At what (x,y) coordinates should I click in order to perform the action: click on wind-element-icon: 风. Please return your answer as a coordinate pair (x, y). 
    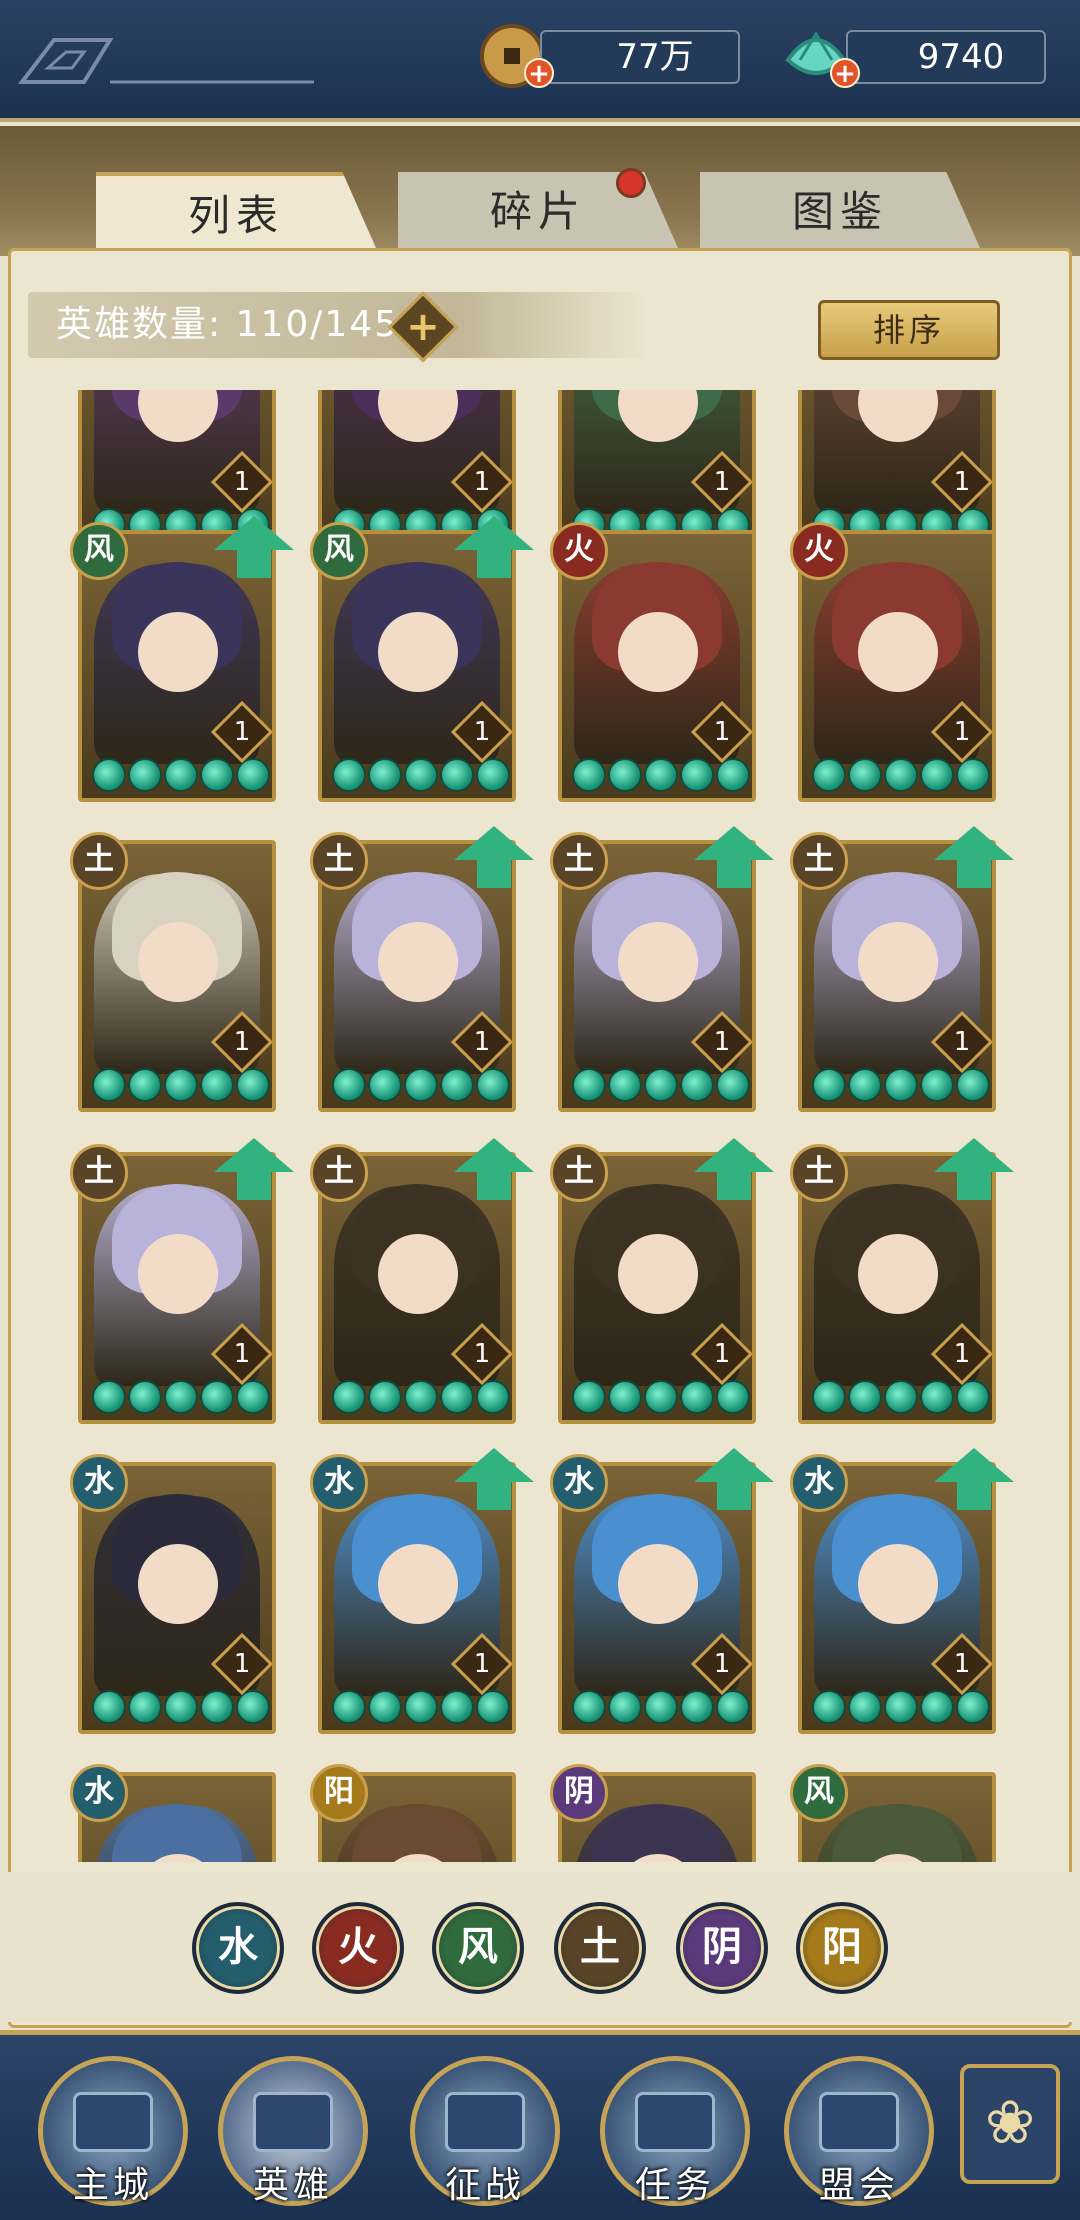
    Looking at the image, I should click on (99, 551).